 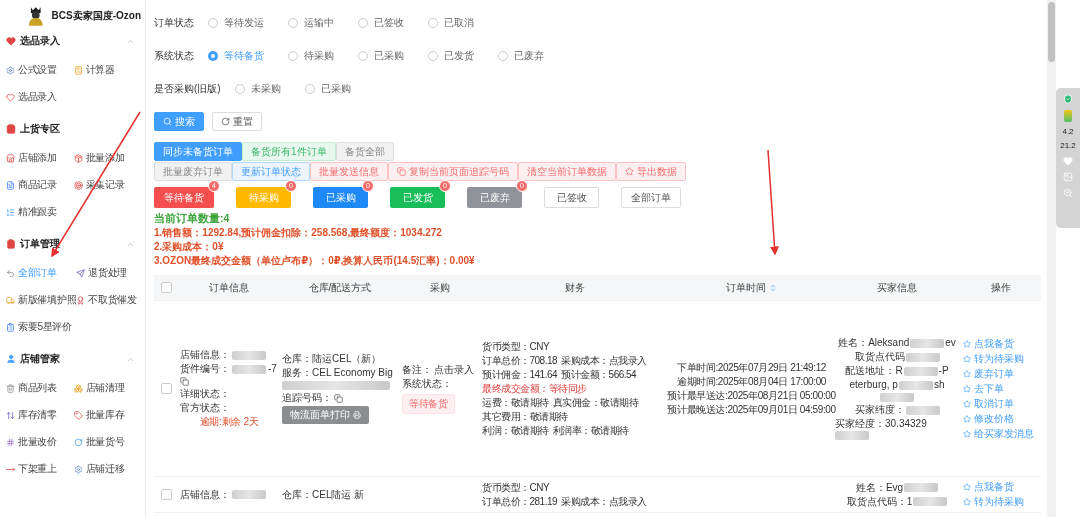 I want to click on nav-item: 选品录入, so click(x=40, y=97).